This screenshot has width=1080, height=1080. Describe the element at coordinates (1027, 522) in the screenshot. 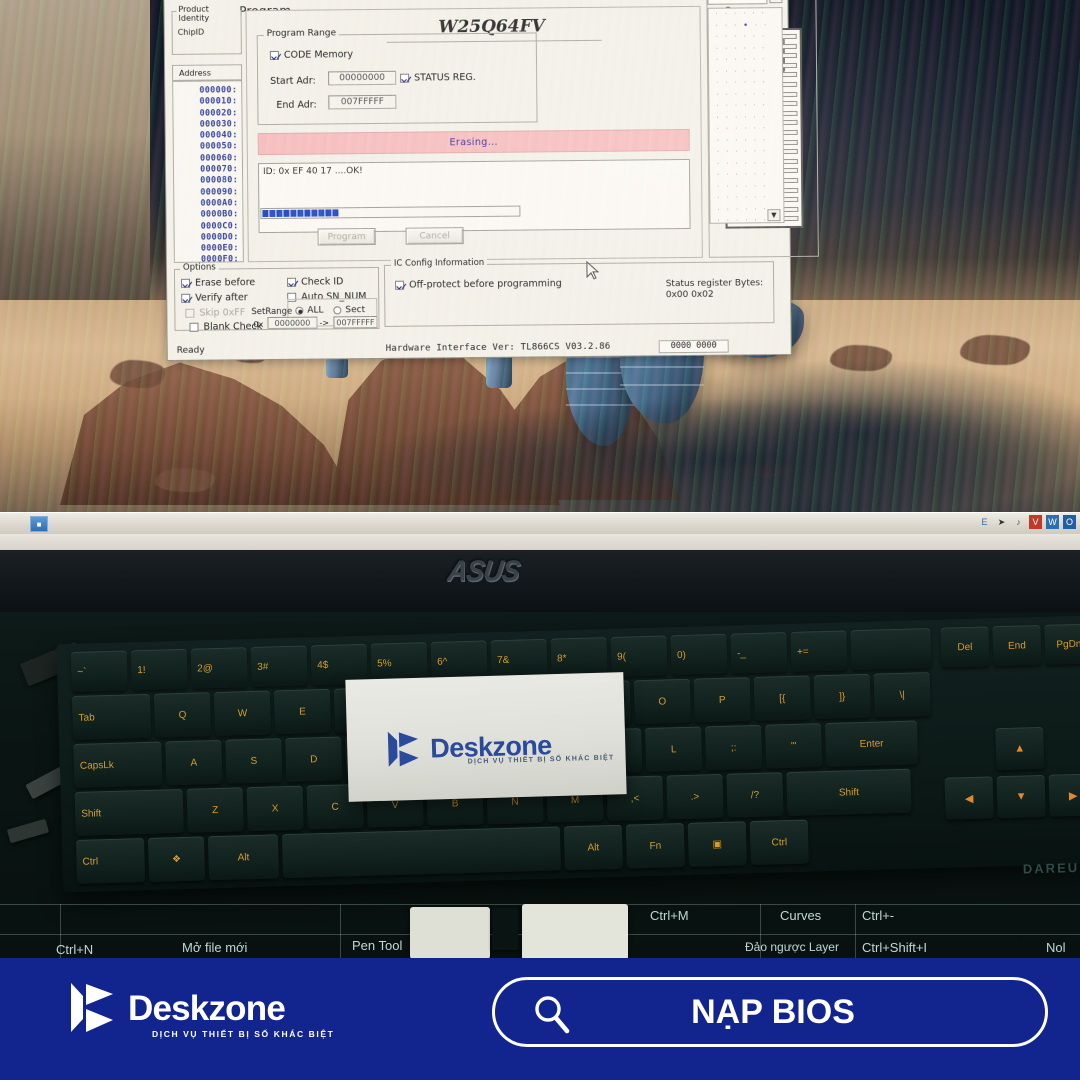

I see `system-tray: E ➤ ♪ V W O` at that location.